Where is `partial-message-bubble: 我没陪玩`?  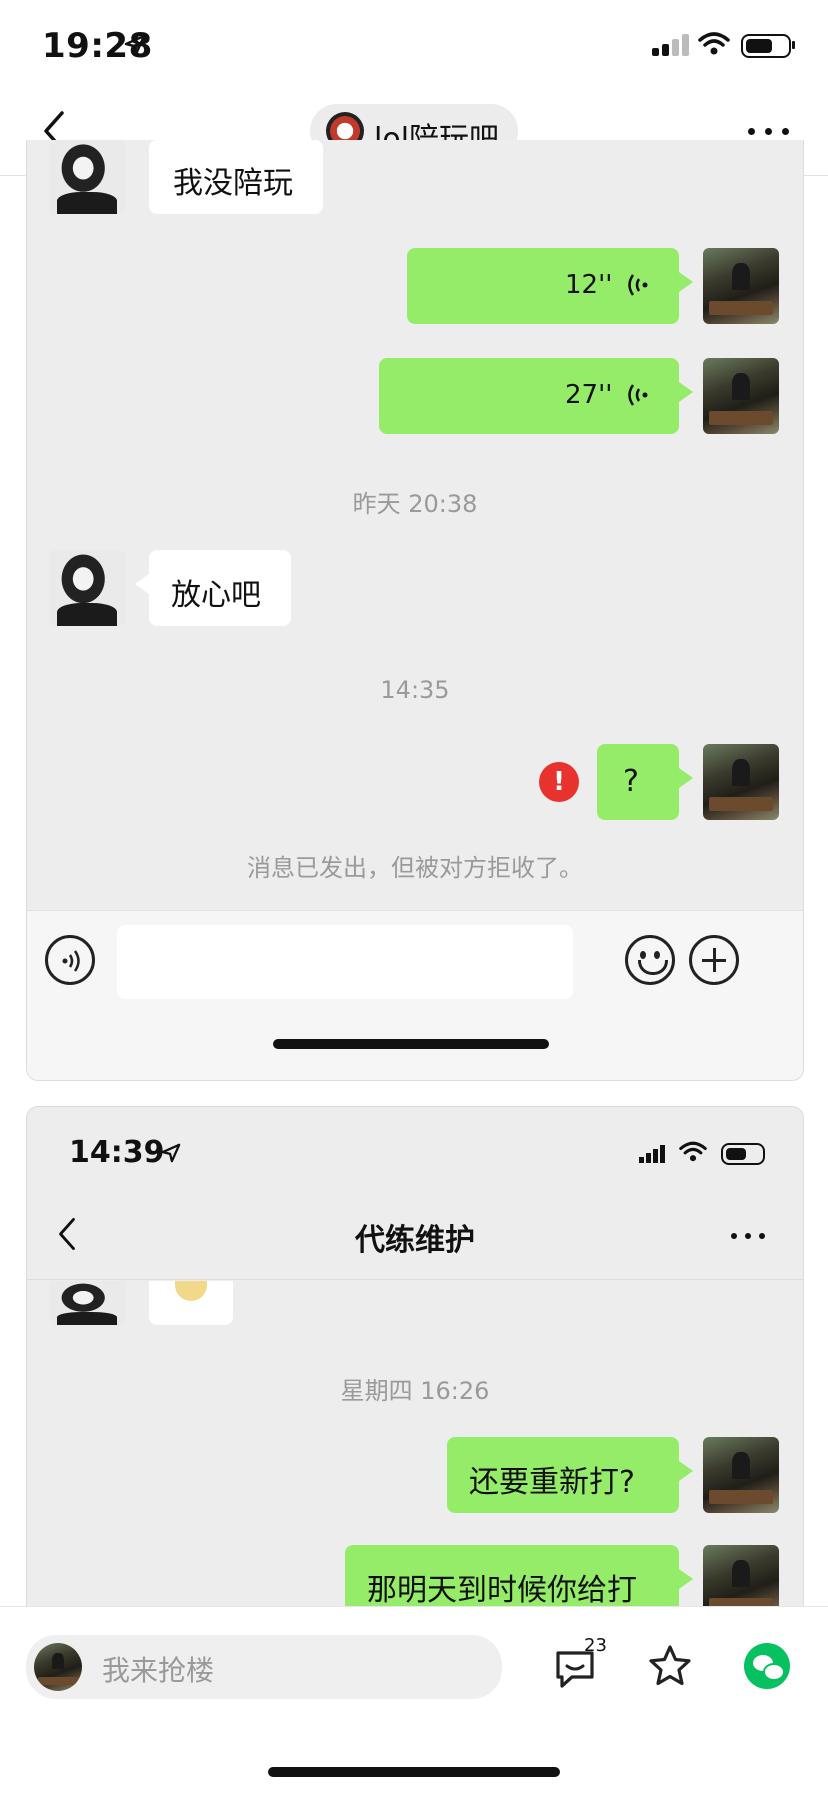 partial-message-bubble: 我没陪玩 is located at coordinates (236, 177).